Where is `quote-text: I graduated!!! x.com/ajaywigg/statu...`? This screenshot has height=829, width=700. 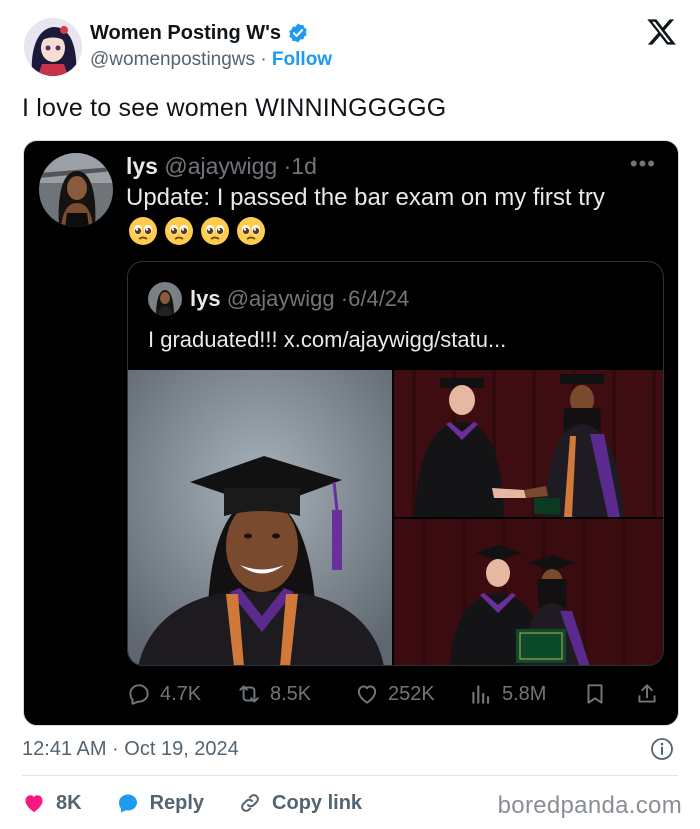 quote-text: I graduated!!! x.com/ajaywigg/statu... is located at coordinates (327, 339).